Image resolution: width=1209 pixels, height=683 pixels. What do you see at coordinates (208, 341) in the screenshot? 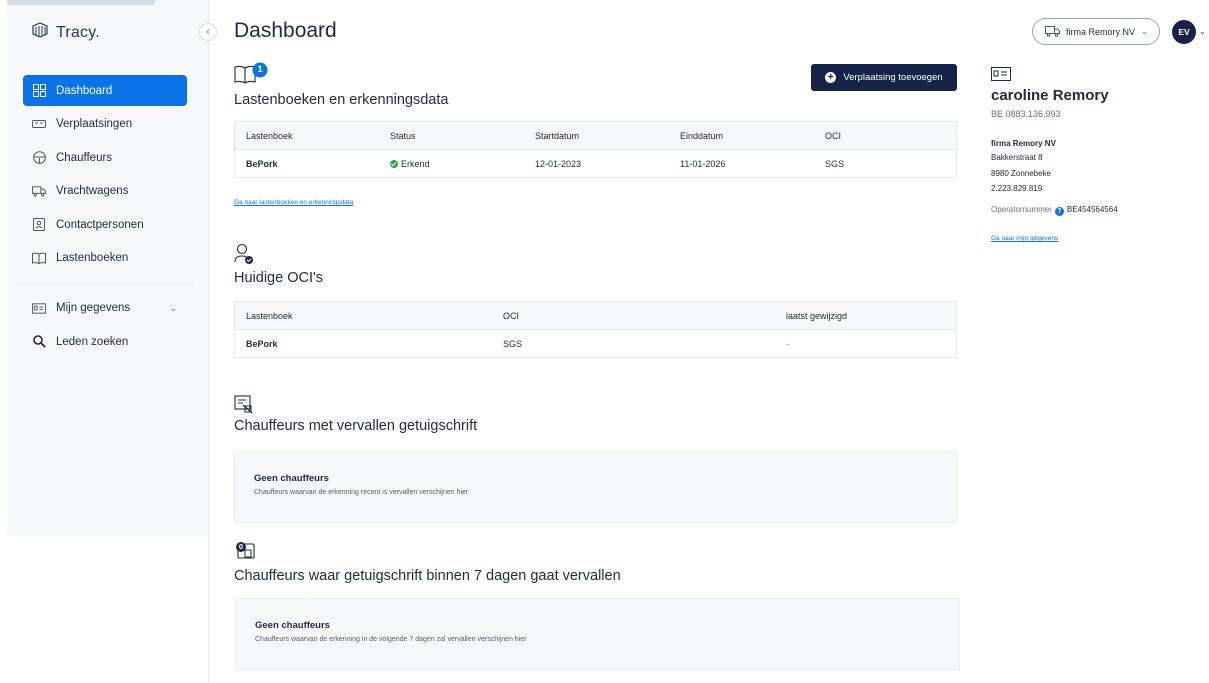
I see `sidebar-divider` at bounding box center [208, 341].